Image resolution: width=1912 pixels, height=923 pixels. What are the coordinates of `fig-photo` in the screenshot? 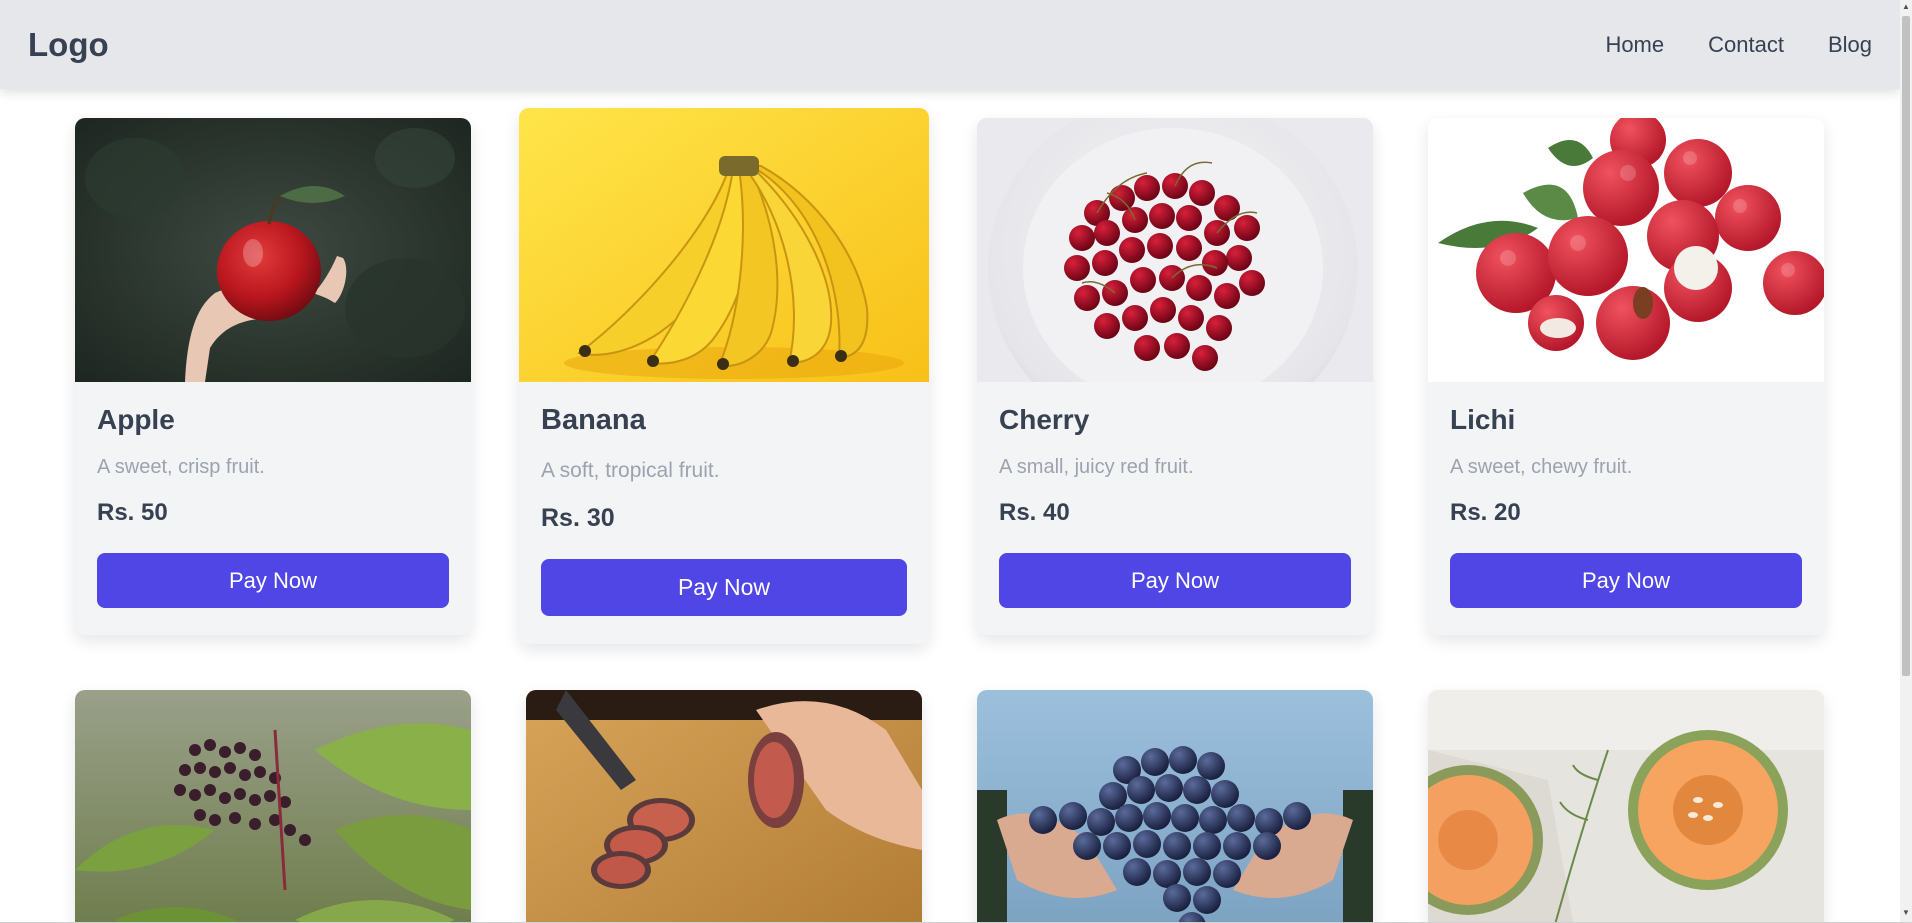 It's located at (724, 806).